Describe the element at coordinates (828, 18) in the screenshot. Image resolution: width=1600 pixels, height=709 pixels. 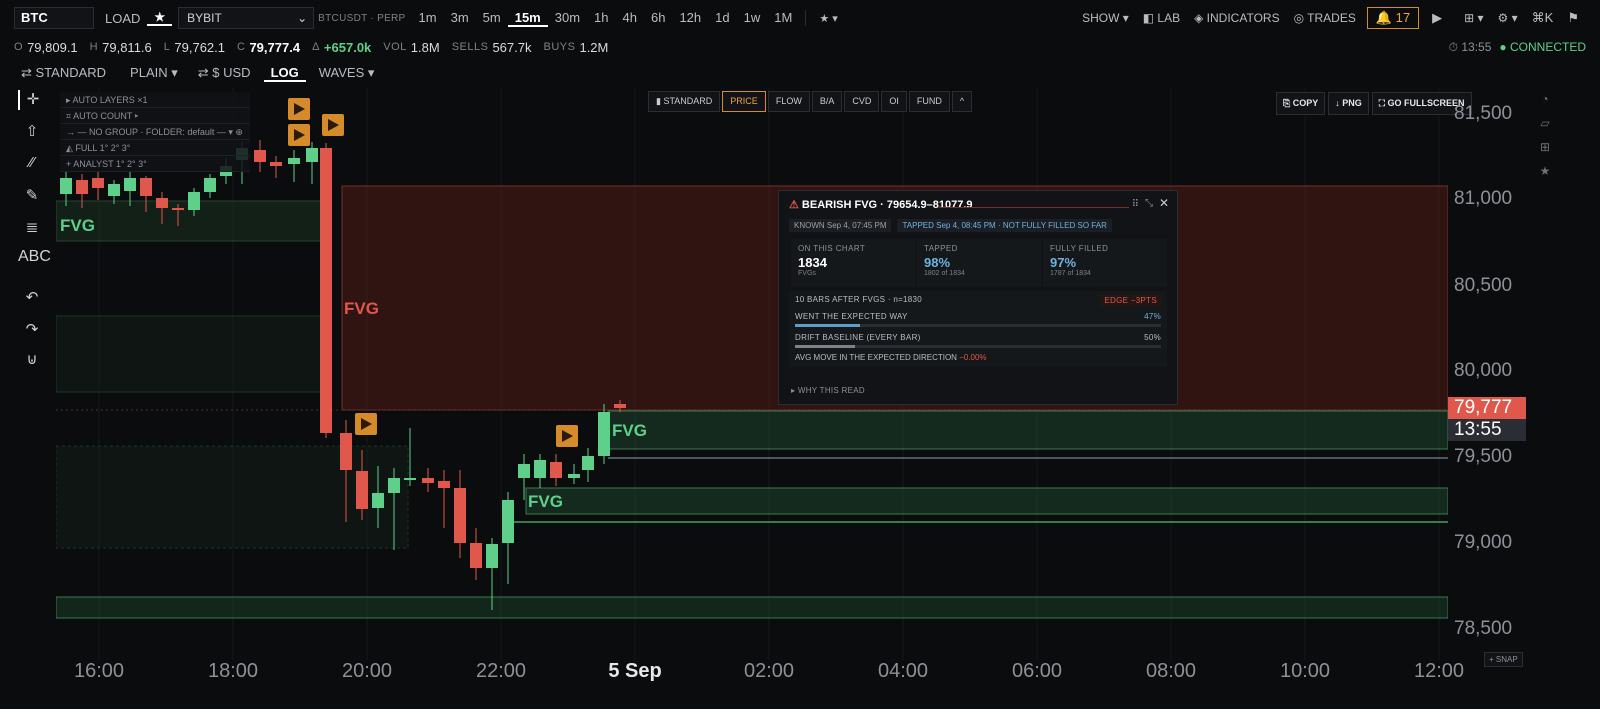
I see `favorites-dropdown: ★ ▾` at that location.